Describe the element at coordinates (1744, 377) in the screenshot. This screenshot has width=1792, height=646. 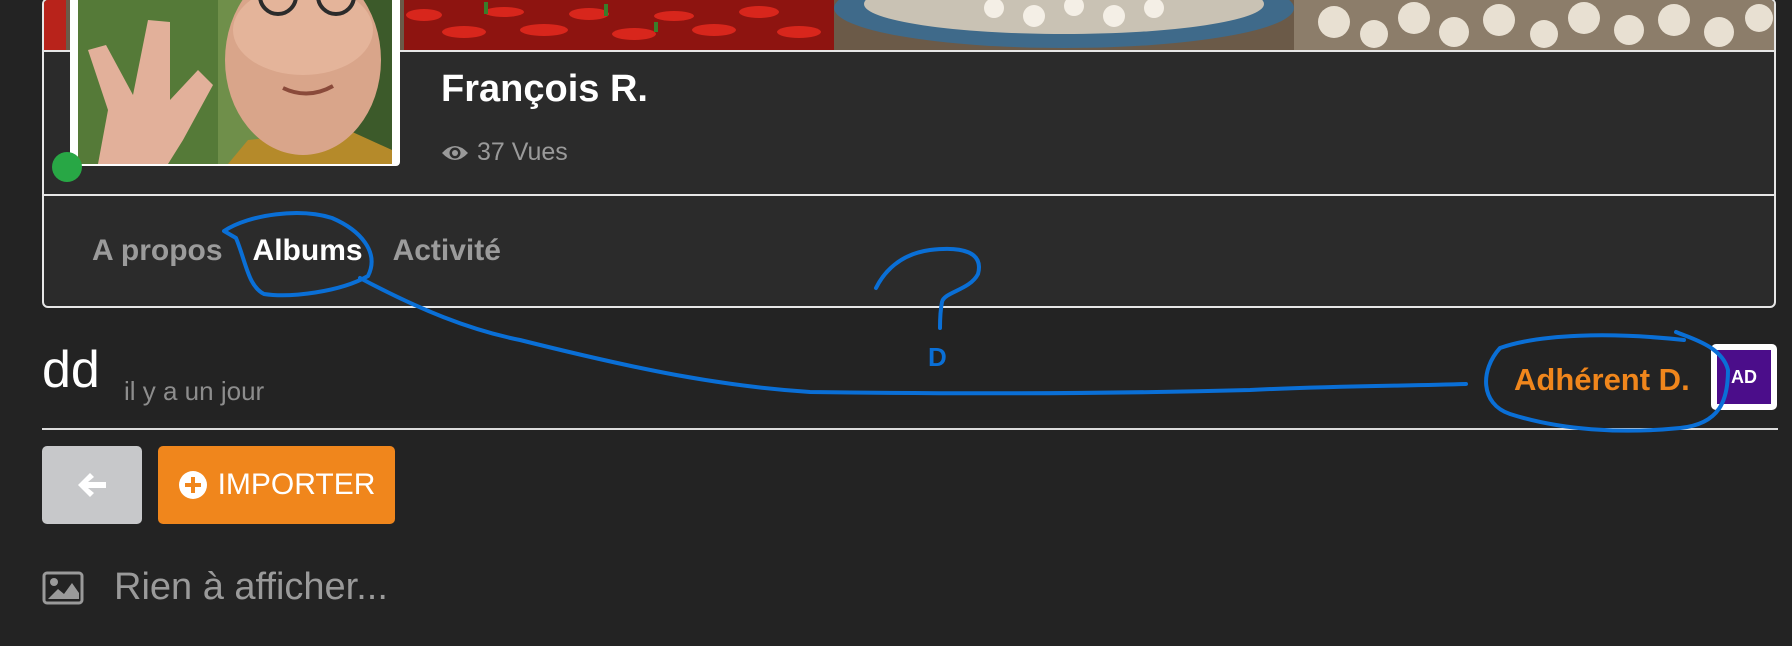
I see `album-owner-avatar: AD` at that location.